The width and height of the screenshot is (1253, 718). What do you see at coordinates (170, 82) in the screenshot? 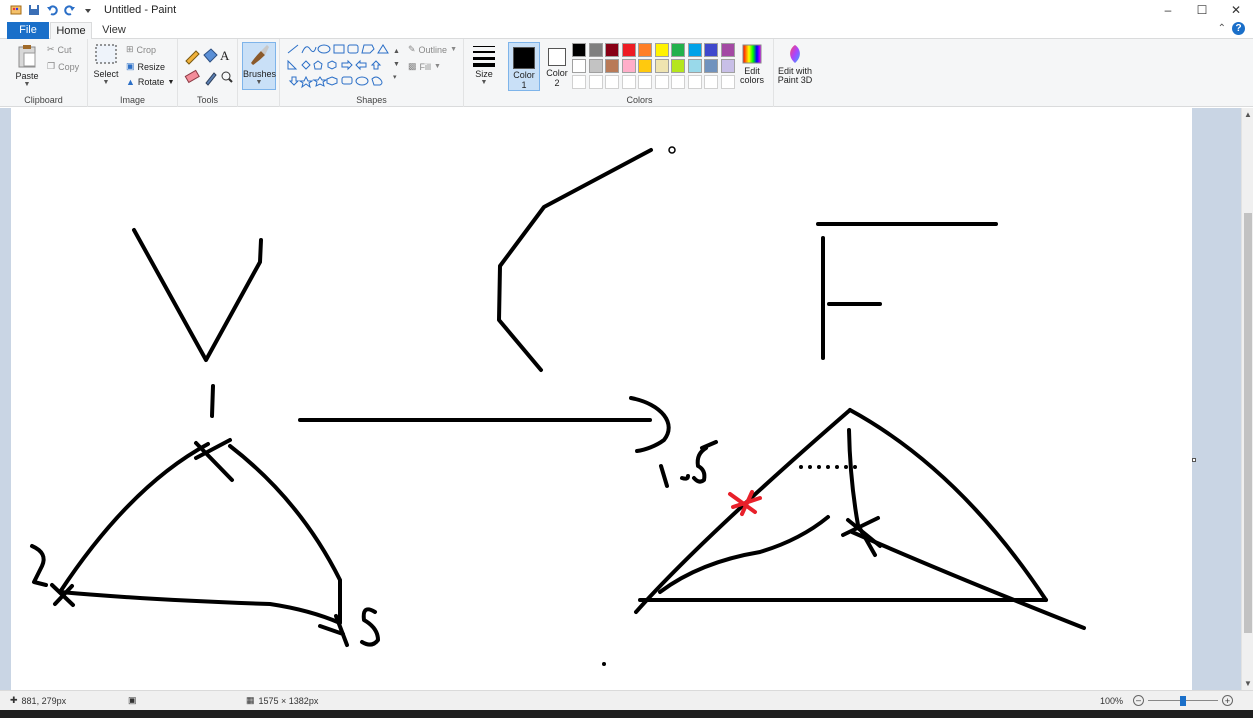
I see `rotate-dropdown-icon: ▼` at bounding box center [170, 82].